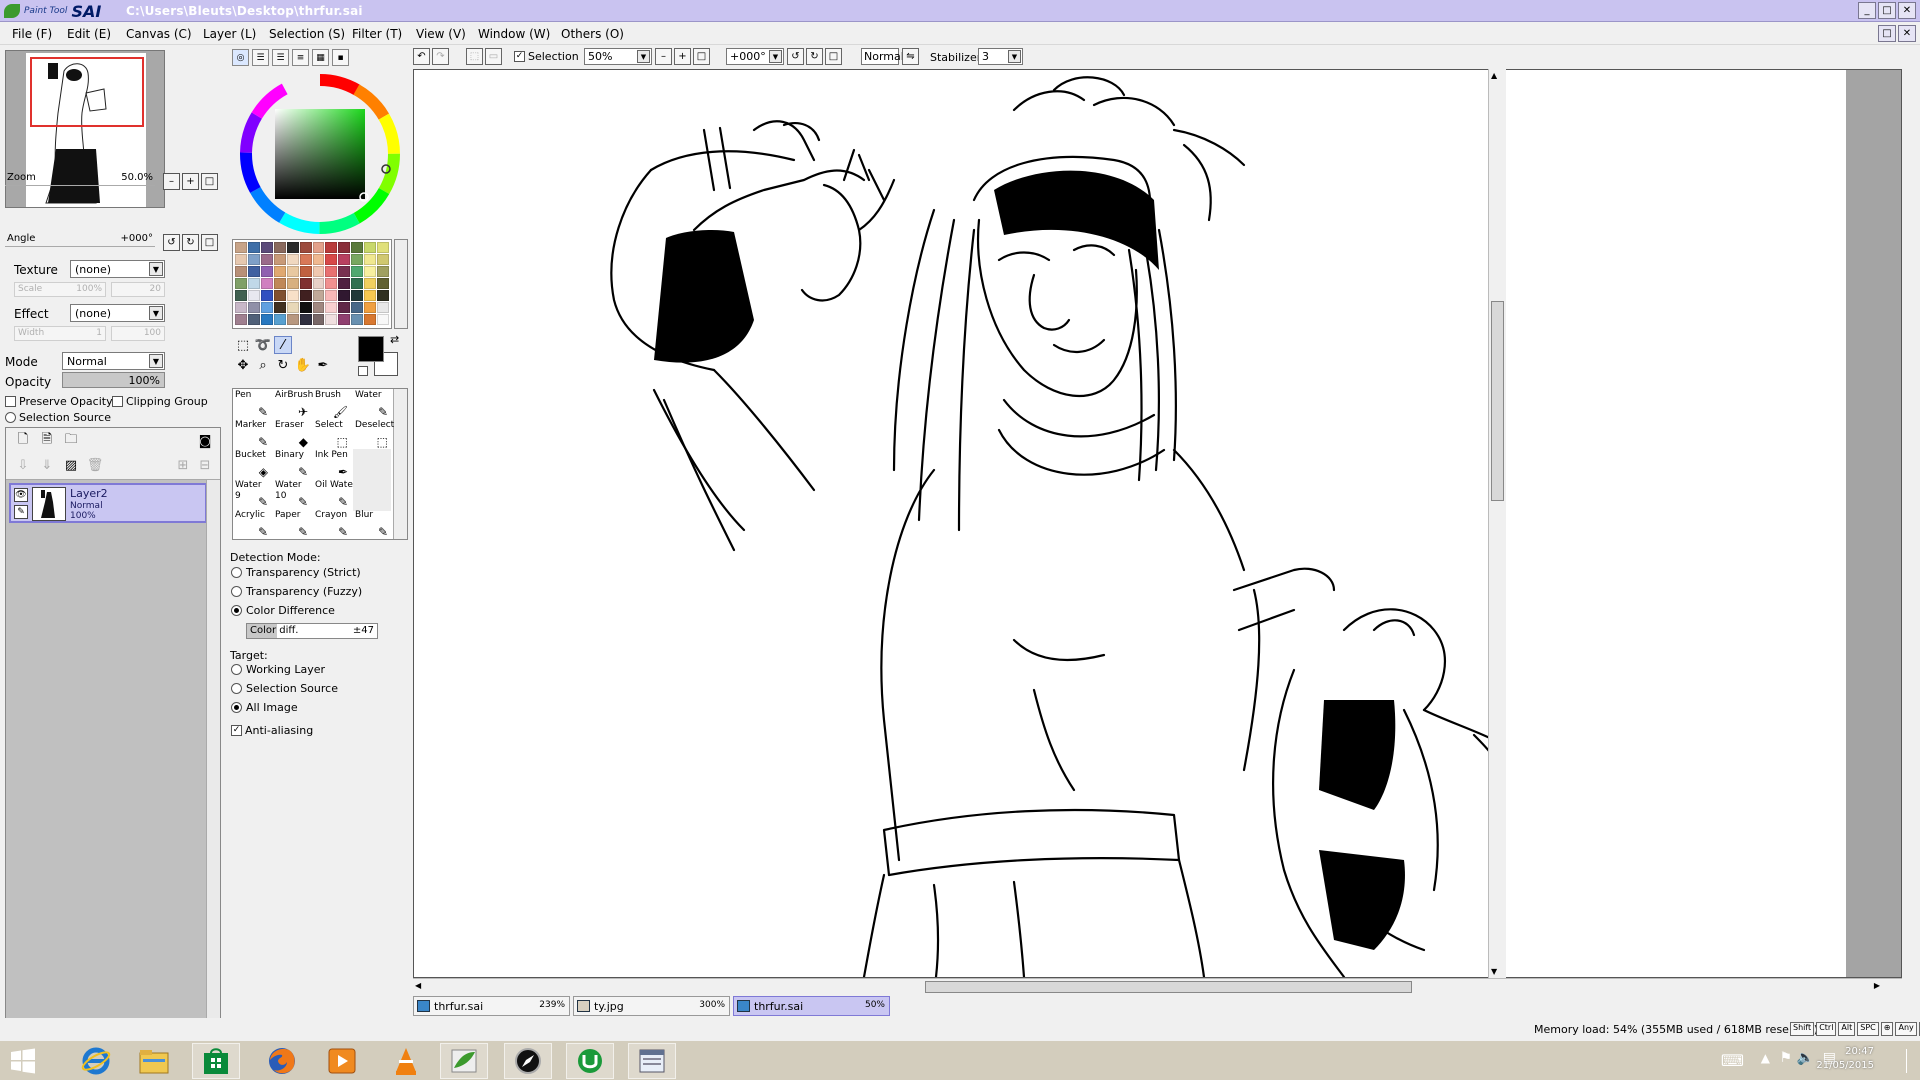  What do you see at coordinates (190, 181) in the screenshot?
I see `zoom-in-icon: +` at bounding box center [190, 181].